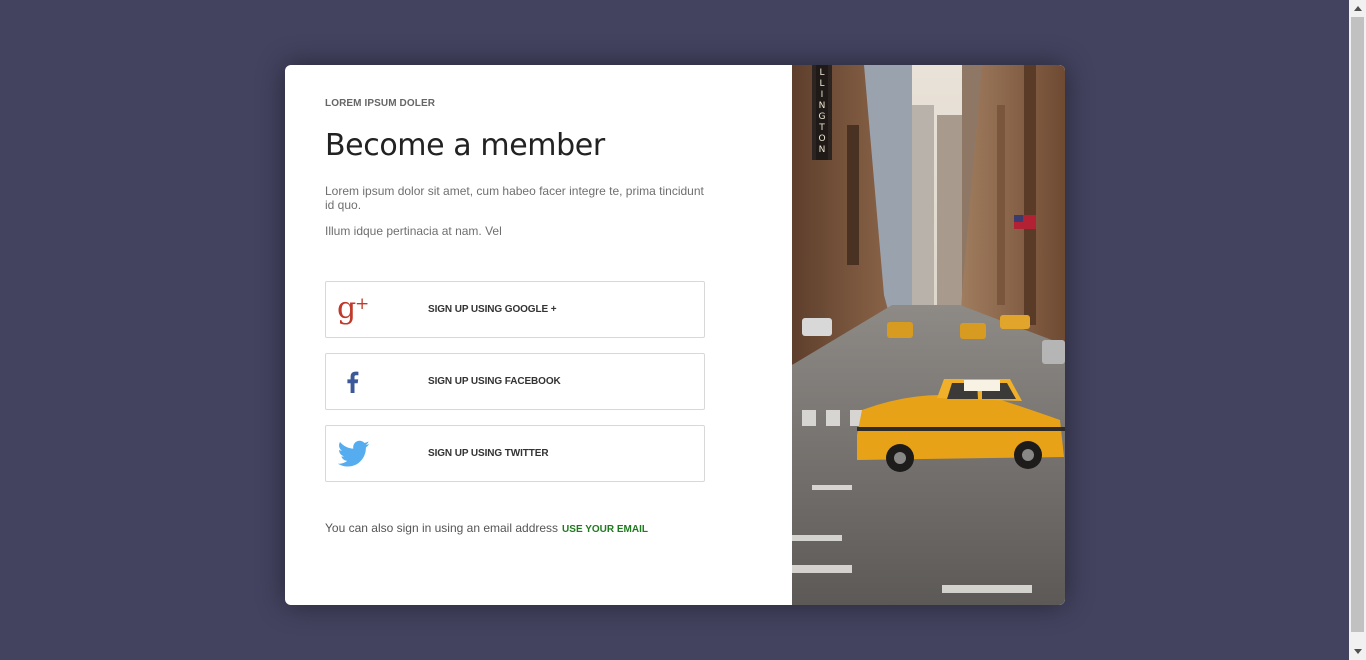  I want to click on scrollbar-thumb, so click(1357, 324).